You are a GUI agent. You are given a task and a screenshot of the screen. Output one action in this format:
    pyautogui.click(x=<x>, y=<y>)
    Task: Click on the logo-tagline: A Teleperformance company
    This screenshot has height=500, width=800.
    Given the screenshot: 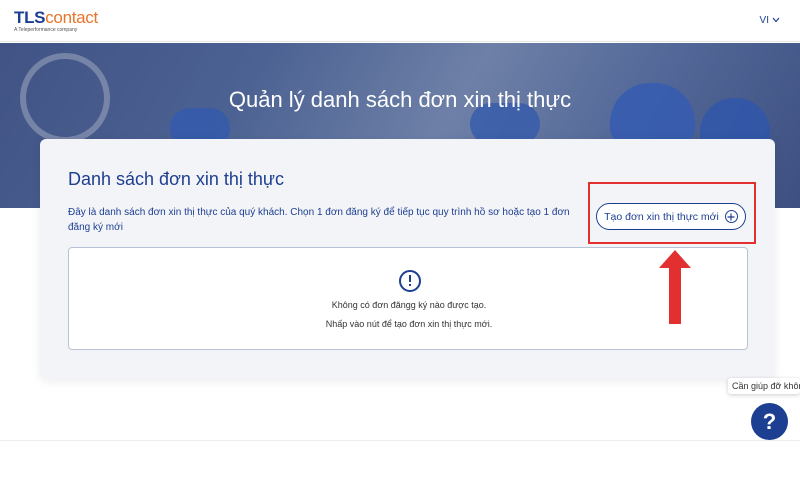 What is the action you would take?
    pyautogui.click(x=46, y=30)
    